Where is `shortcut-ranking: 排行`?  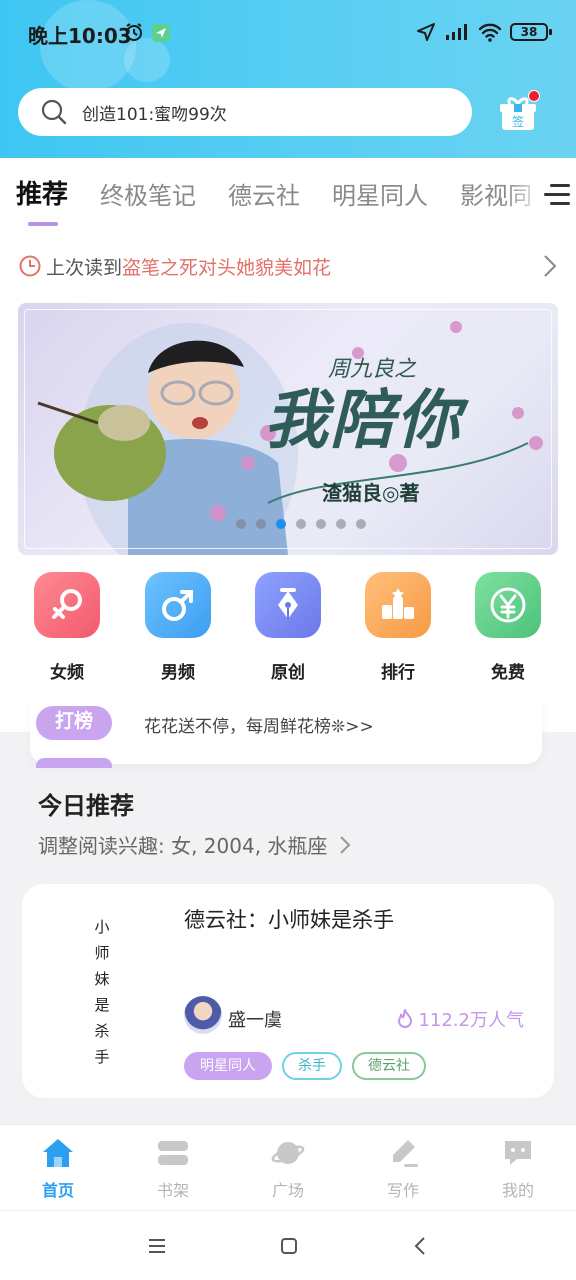 shortcut-ranking: 排行 is located at coordinates (398, 627).